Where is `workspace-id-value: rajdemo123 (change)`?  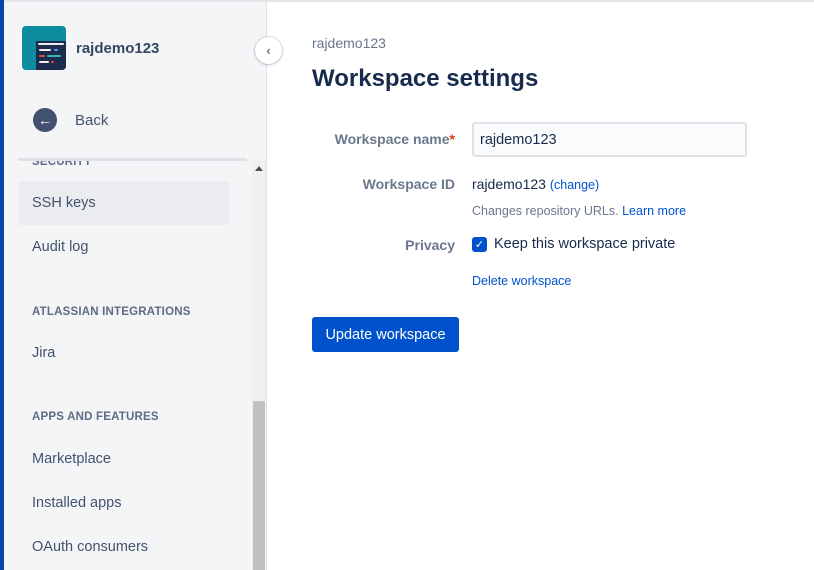
workspace-id-value: rajdemo123 (change) is located at coordinates (535, 184).